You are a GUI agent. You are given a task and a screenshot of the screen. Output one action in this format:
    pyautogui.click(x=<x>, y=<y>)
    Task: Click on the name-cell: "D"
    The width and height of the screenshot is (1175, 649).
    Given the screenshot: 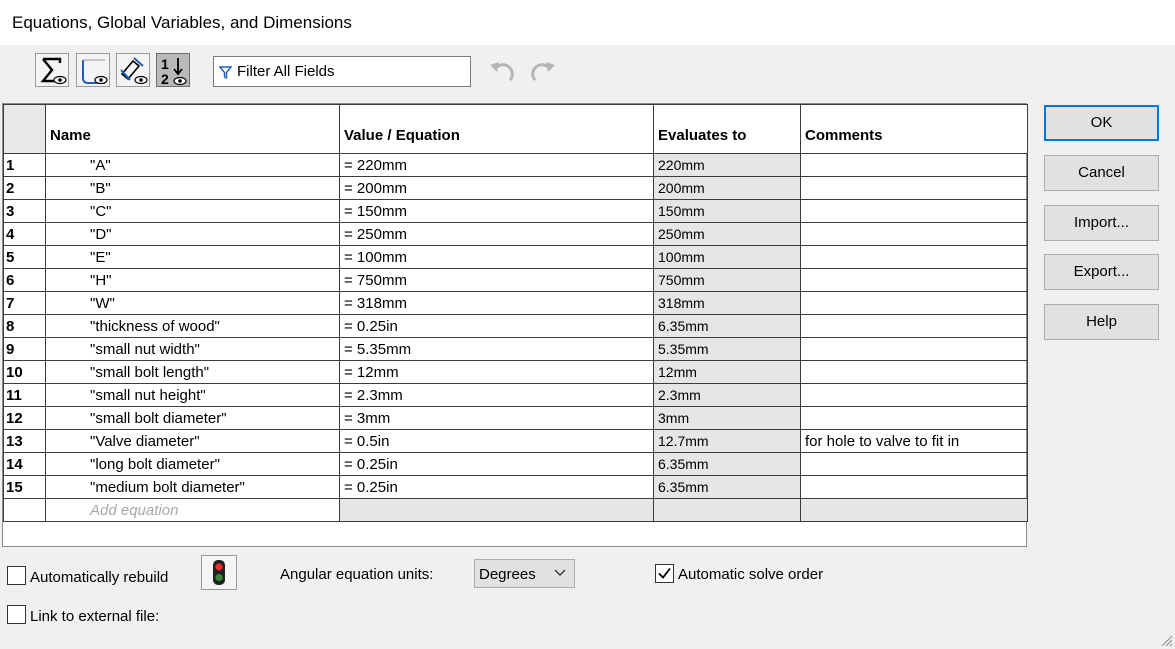 What is the action you would take?
    pyautogui.click(x=192, y=234)
    